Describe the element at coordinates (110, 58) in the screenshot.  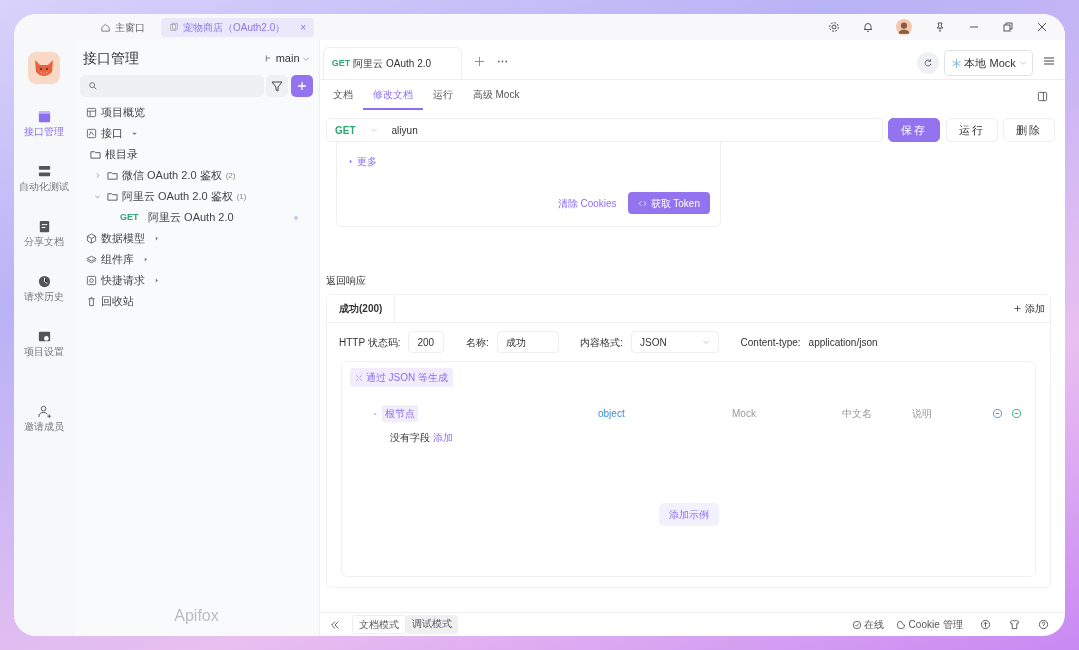
I see `sidebar-title: 接口管理` at that location.